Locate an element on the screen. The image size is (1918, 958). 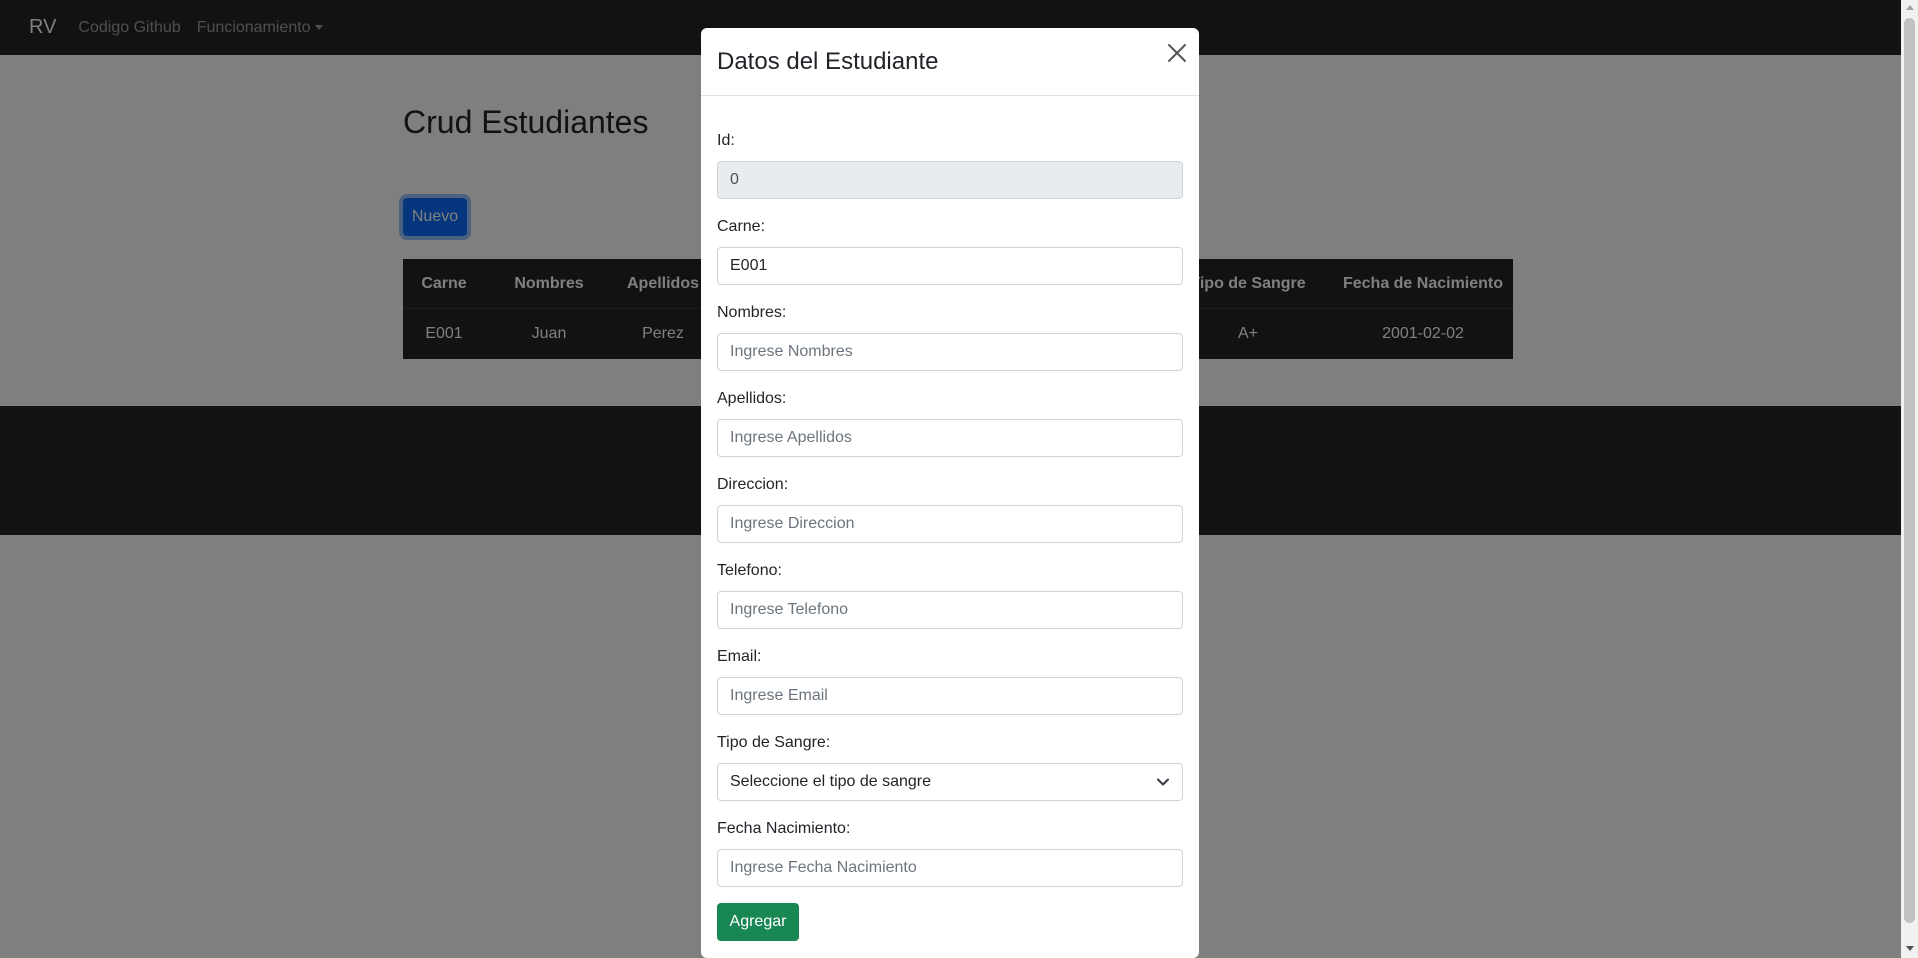
label-carne: Carne: is located at coordinates (741, 226).